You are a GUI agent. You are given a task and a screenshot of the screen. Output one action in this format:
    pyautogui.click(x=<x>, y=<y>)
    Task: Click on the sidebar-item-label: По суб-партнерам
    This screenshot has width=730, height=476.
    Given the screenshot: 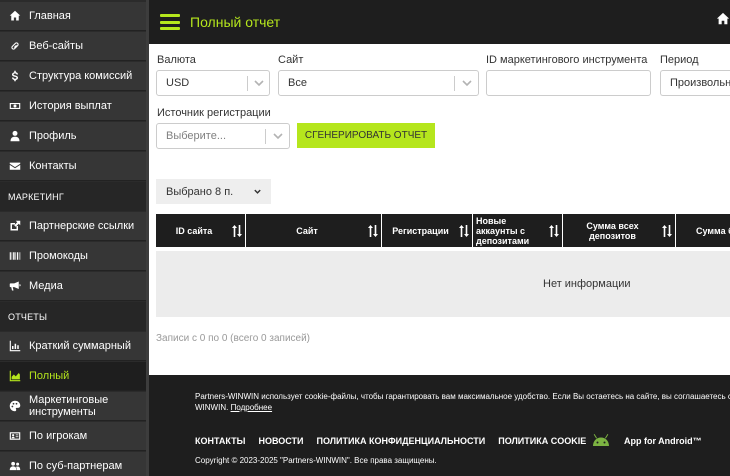 What is the action you would take?
    pyautogui.click(x=76, y=466)
    